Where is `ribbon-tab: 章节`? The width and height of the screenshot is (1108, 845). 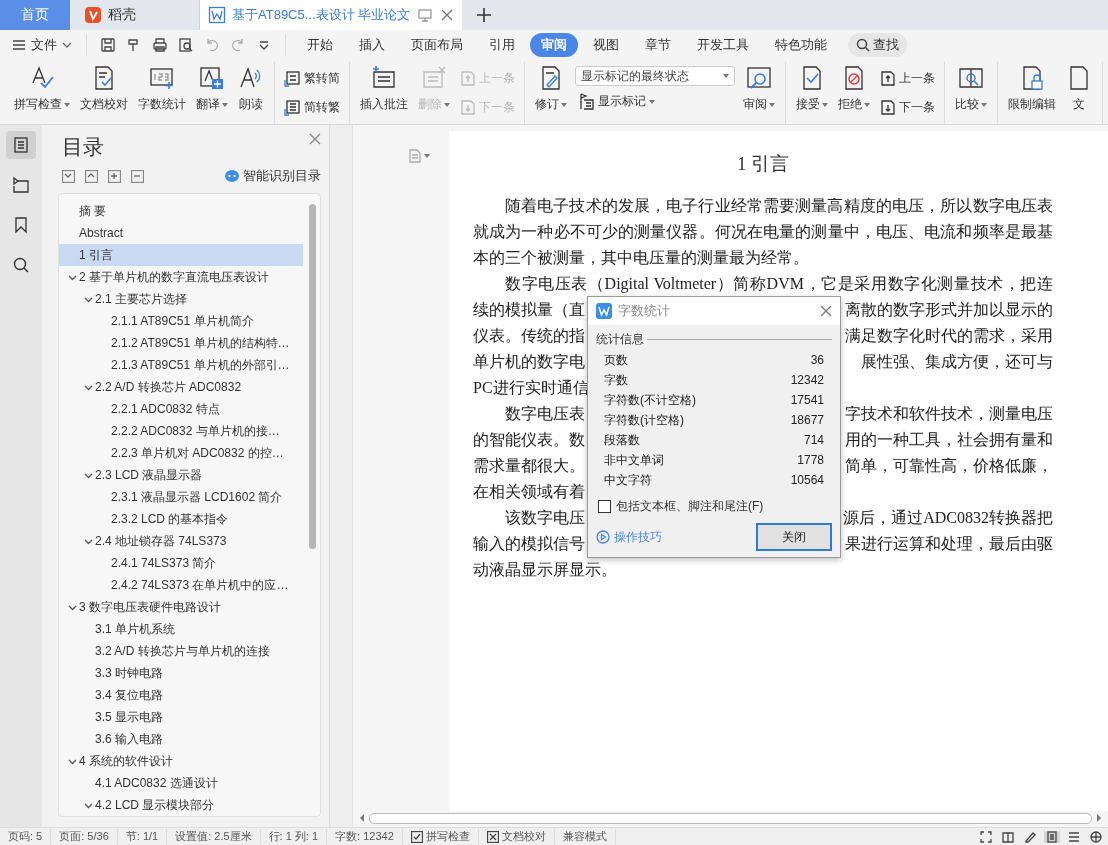 ribbon-tab: 章节 is located at coordinates (658, 45).